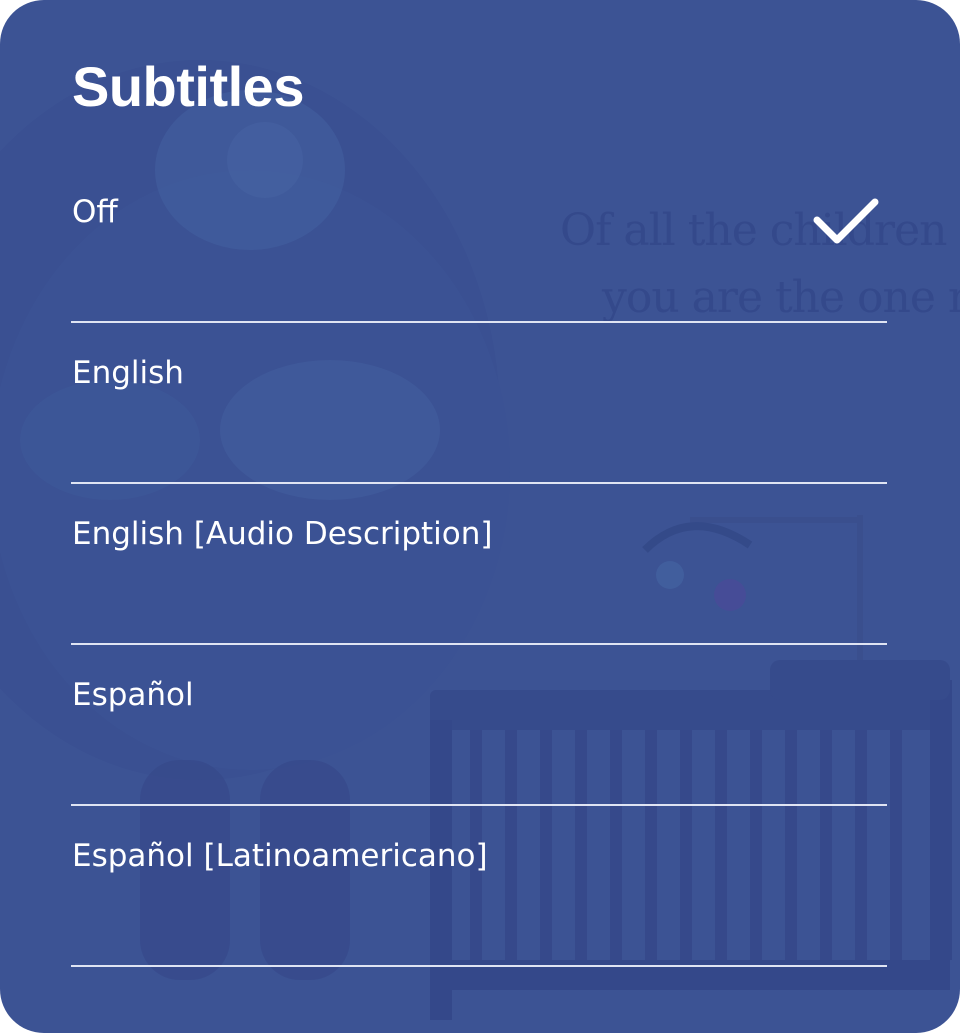  What do you see at coordinates (479, 242) in the screenshot?
I see `subtitle-option-off: Off` at bounding box center [479, 242].